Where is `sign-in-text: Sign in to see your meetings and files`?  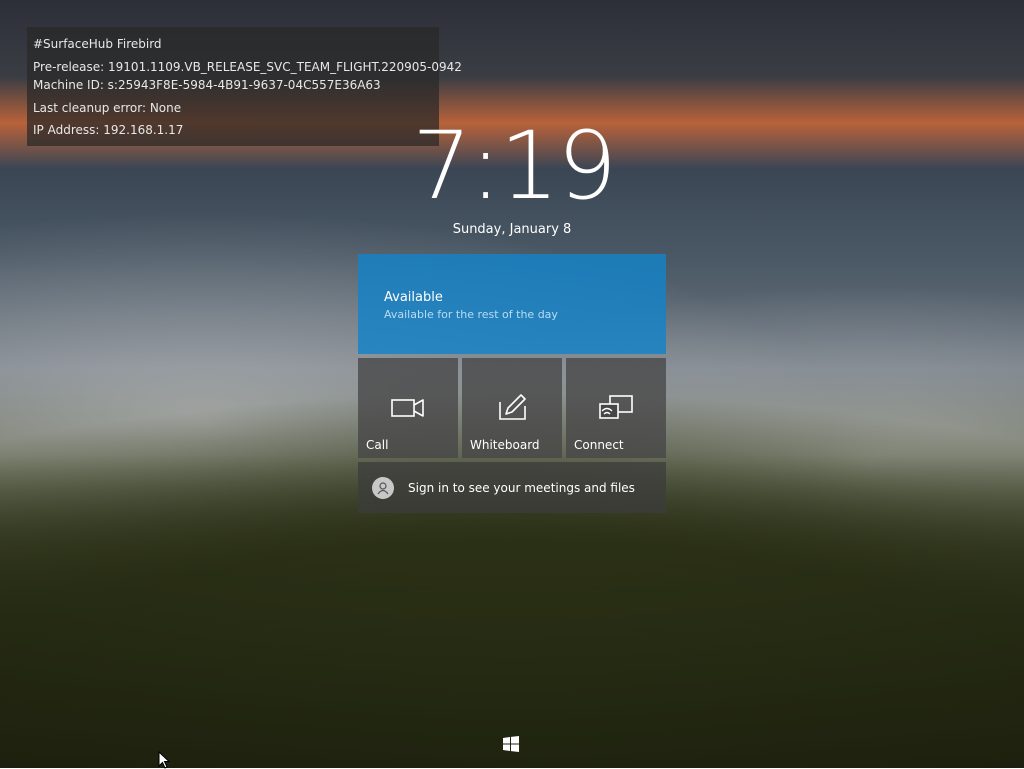
sign-in-text: Sign in to see your meetings and files is located at coordinates (521, 487).